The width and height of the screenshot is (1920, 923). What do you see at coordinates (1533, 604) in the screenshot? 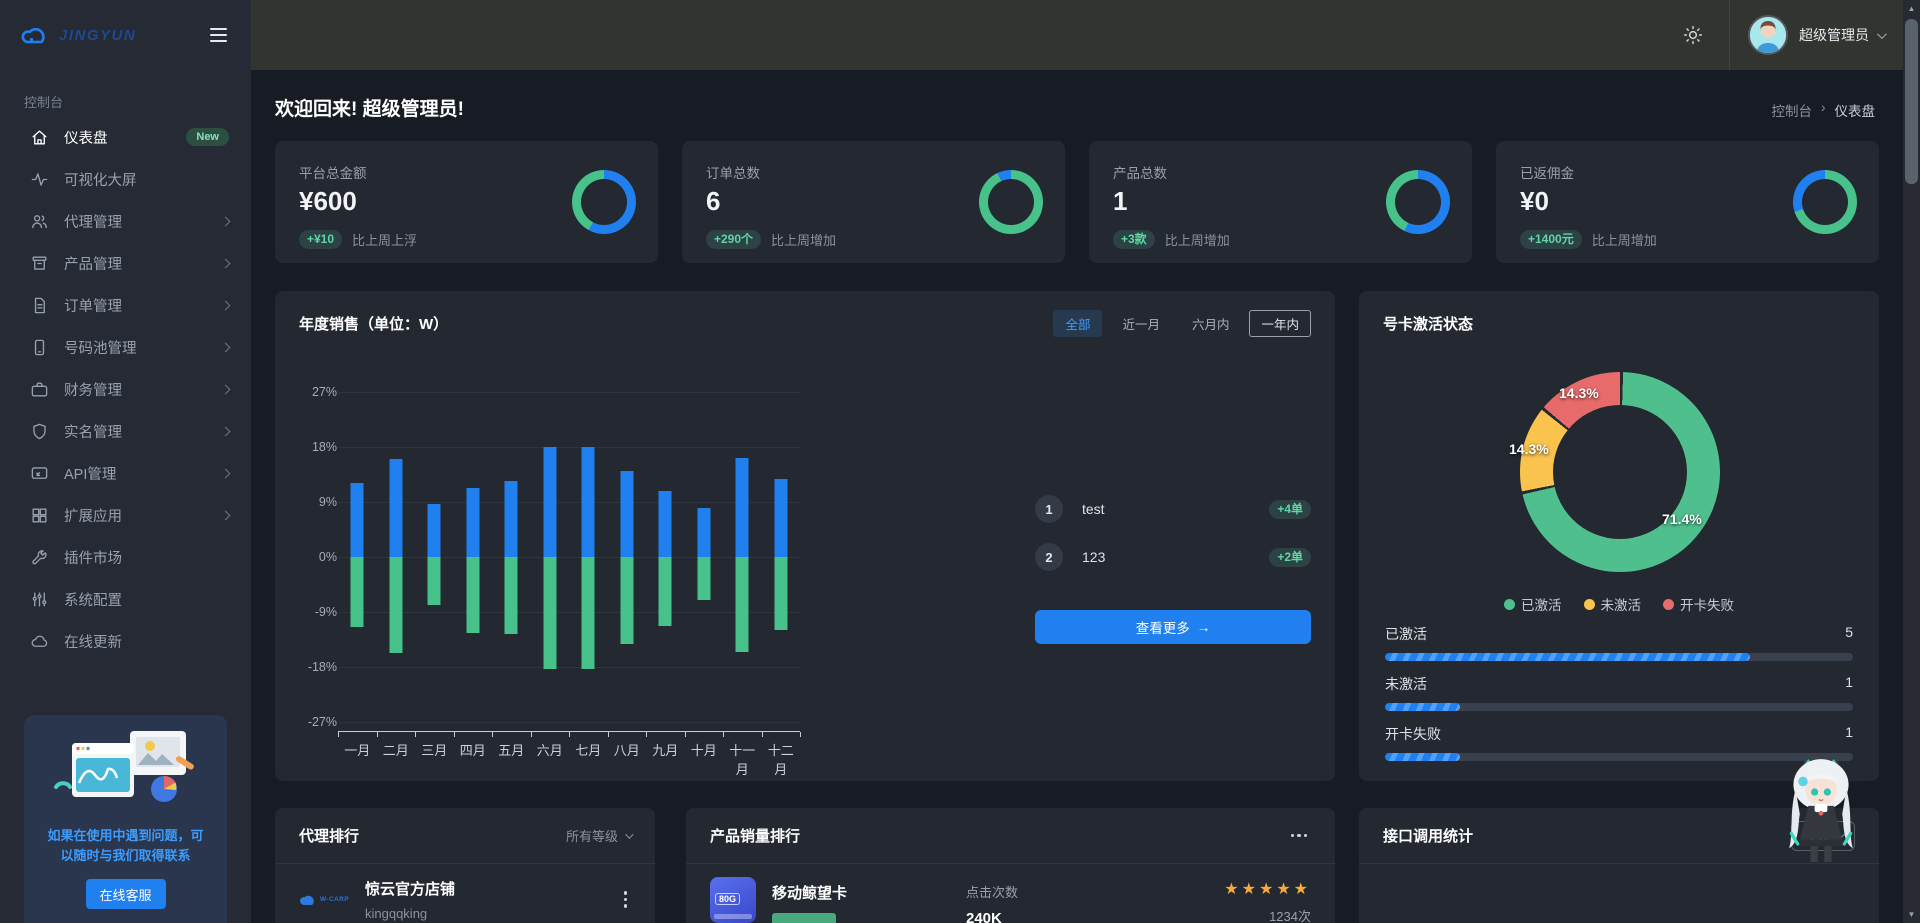
I see `legend-item: 已激活` at bounding box center [1533, 604].